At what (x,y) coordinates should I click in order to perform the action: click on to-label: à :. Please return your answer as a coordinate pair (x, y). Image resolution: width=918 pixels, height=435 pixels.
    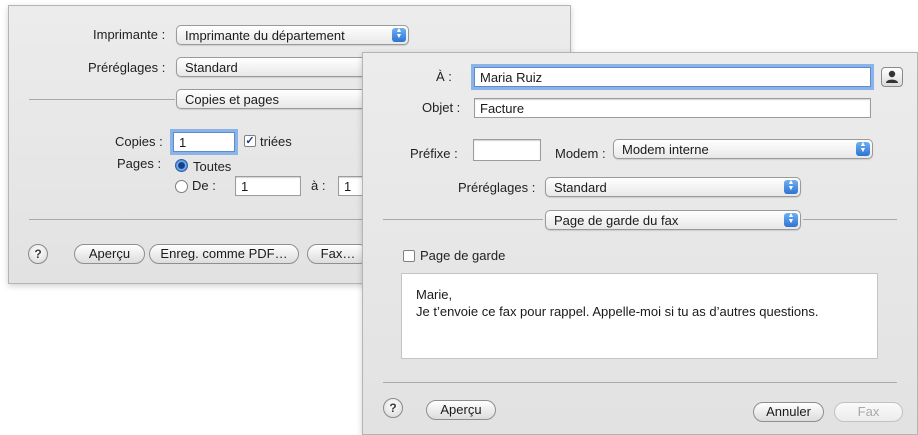
    Looking at the image, I should click on (318, 185).